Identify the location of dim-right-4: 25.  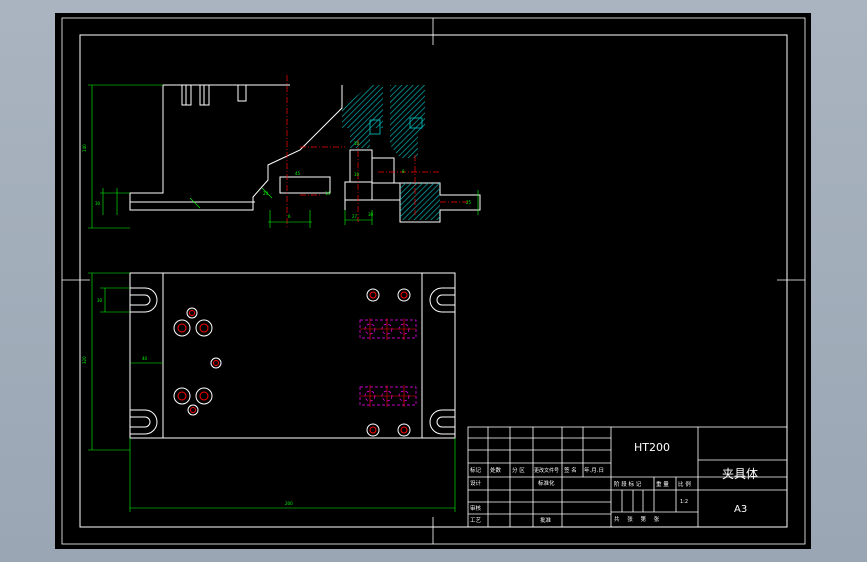
(469, 202).